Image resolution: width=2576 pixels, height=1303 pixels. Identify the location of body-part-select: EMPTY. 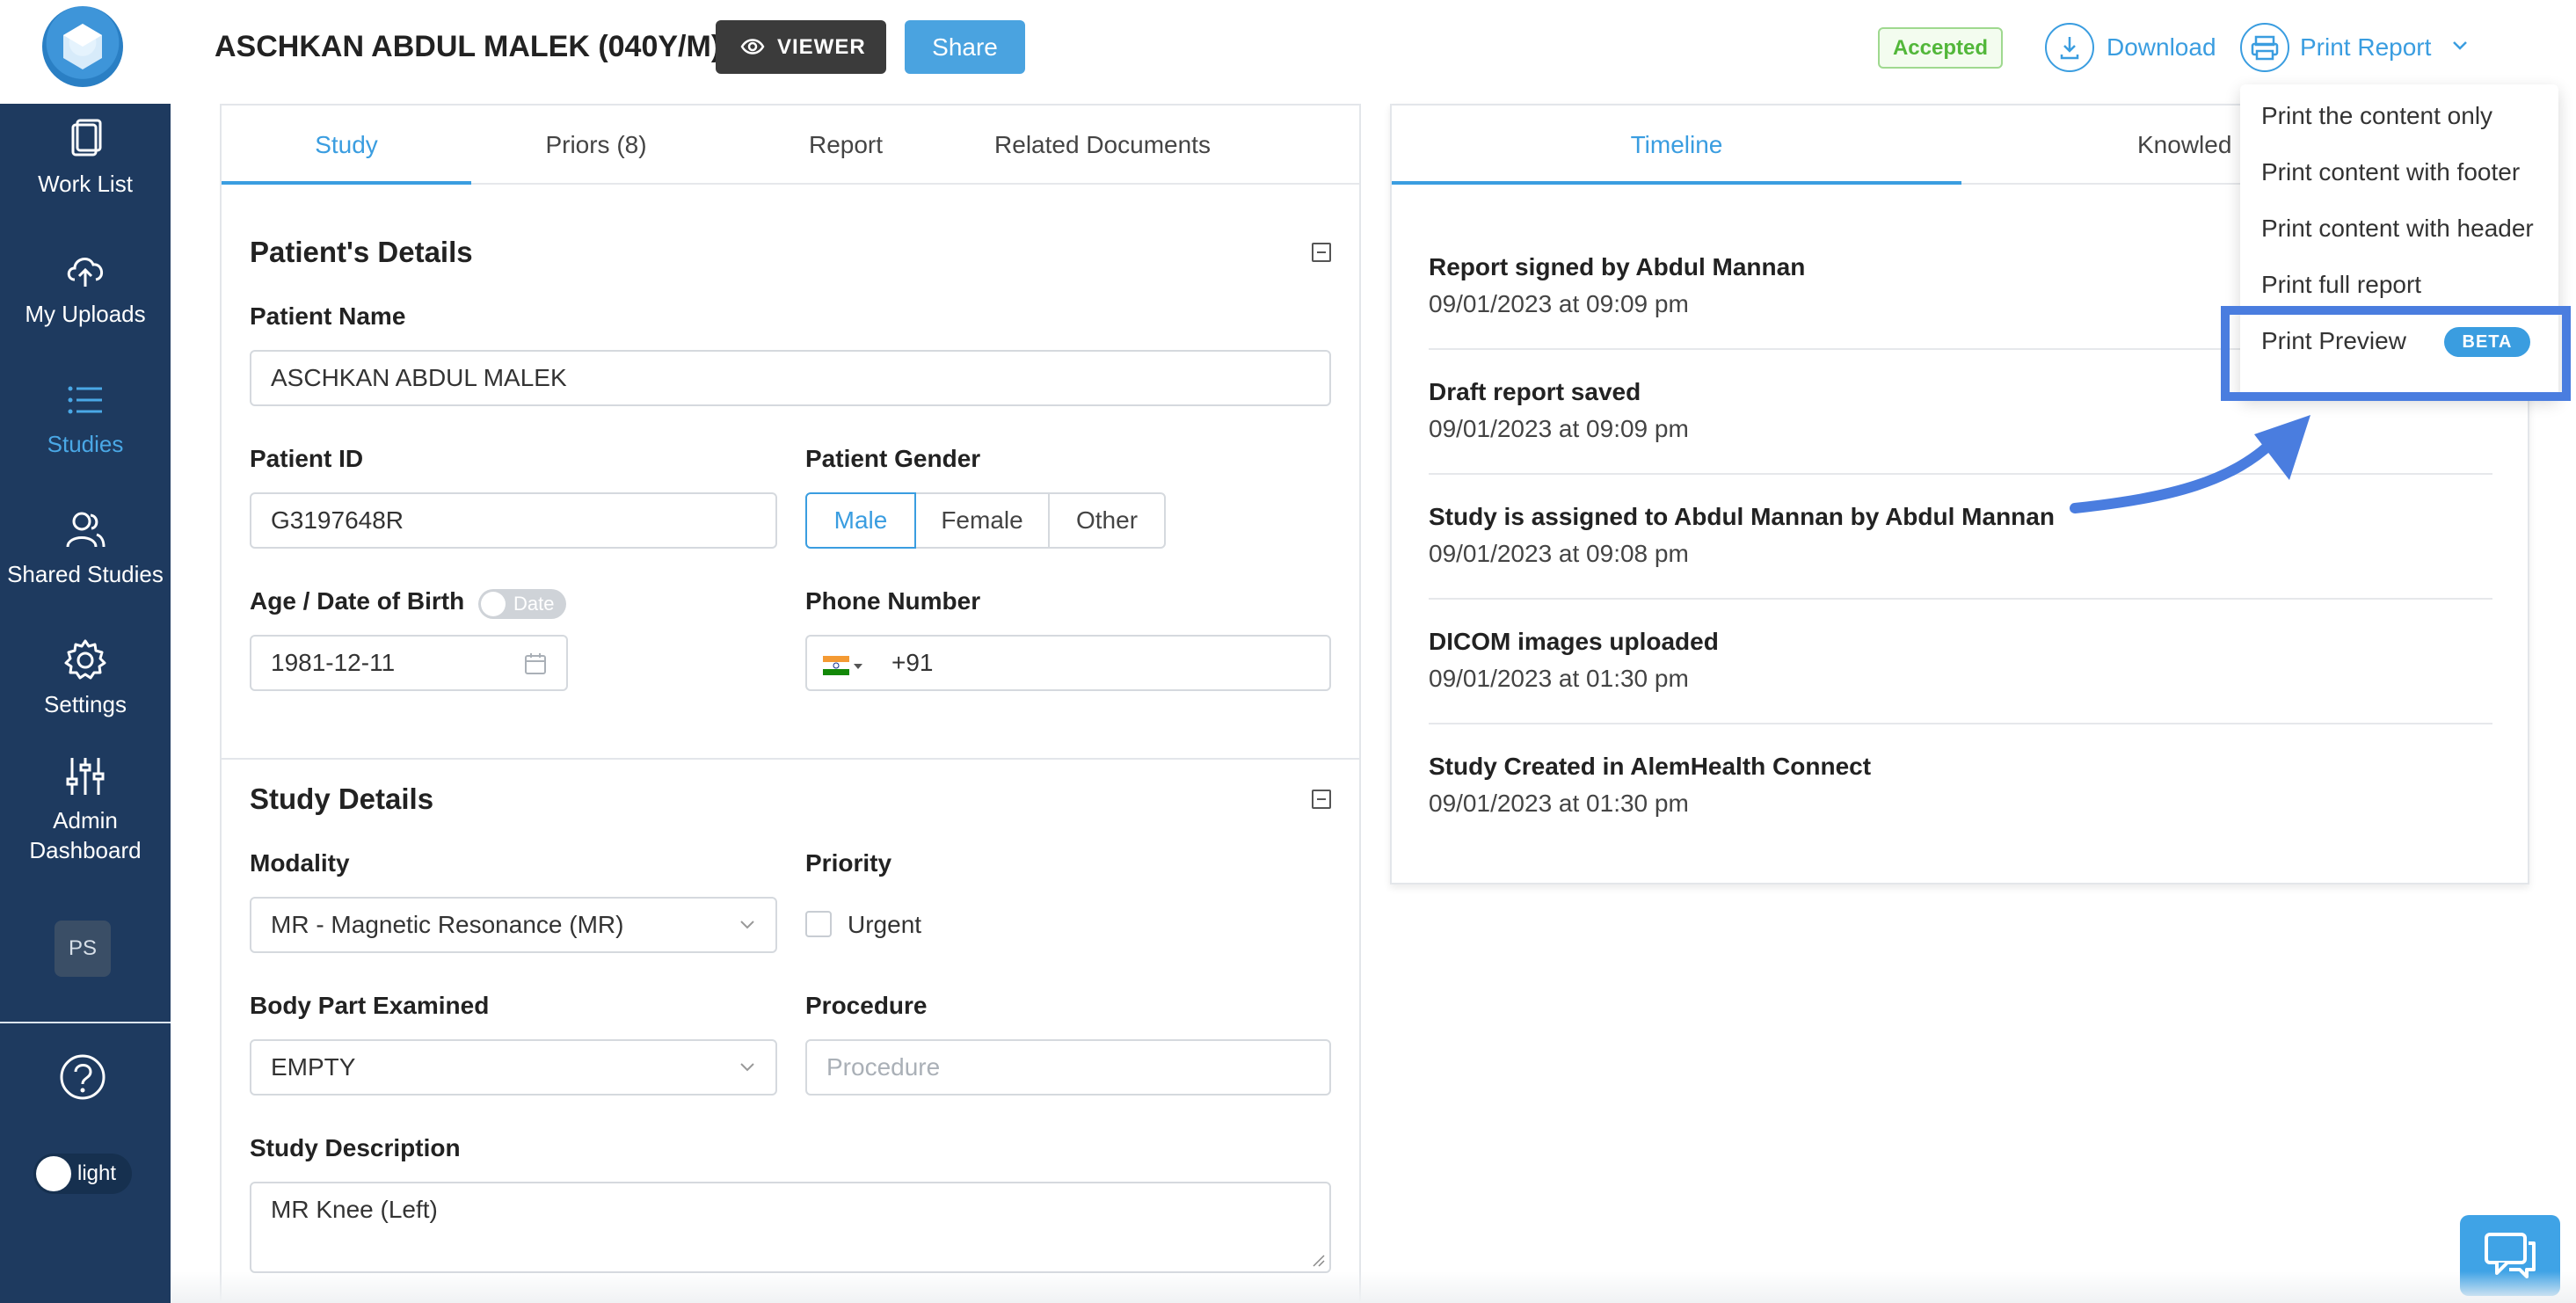
(513, 1067).